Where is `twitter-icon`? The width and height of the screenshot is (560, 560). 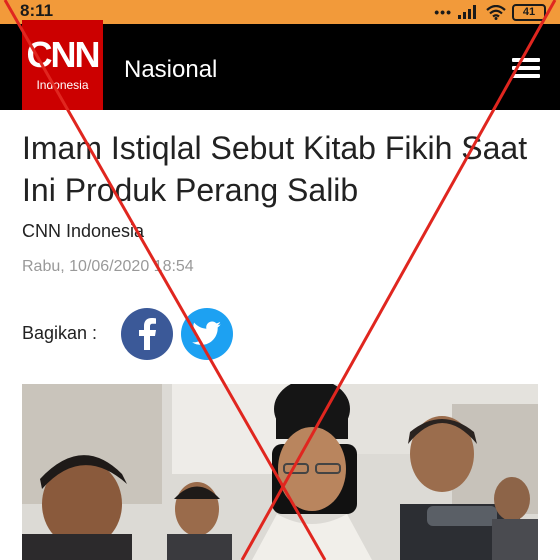
twitter-icon is located at coordinates (206, 333).